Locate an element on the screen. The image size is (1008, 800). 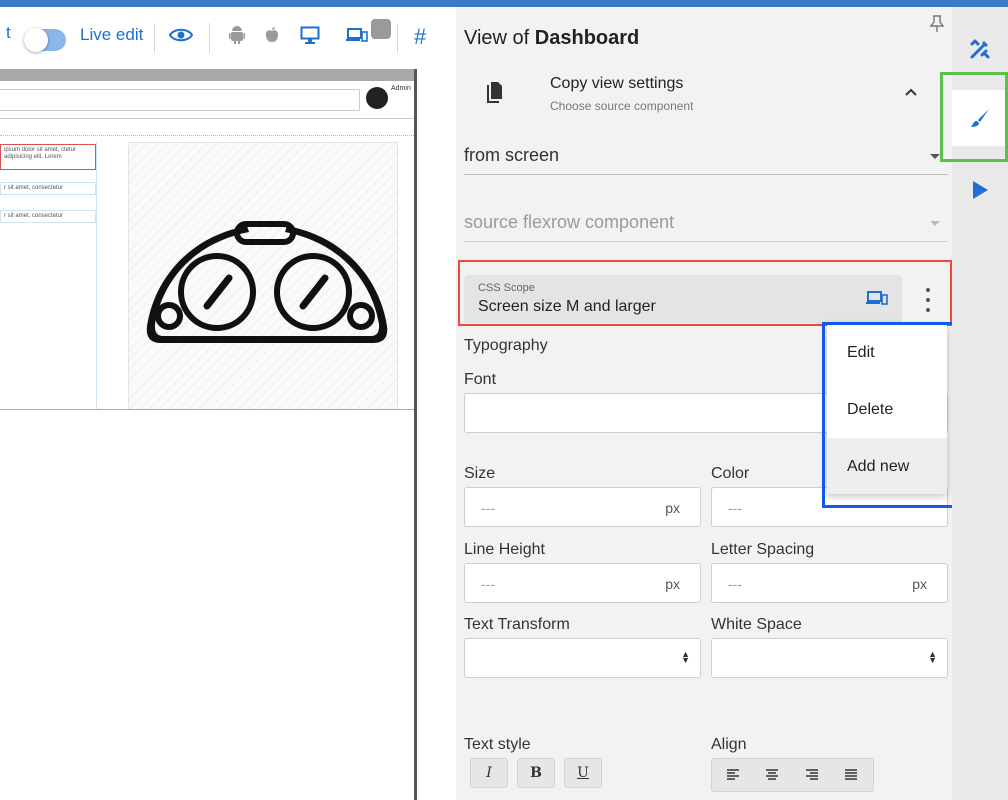
divider is located at coordinates (207, 135).